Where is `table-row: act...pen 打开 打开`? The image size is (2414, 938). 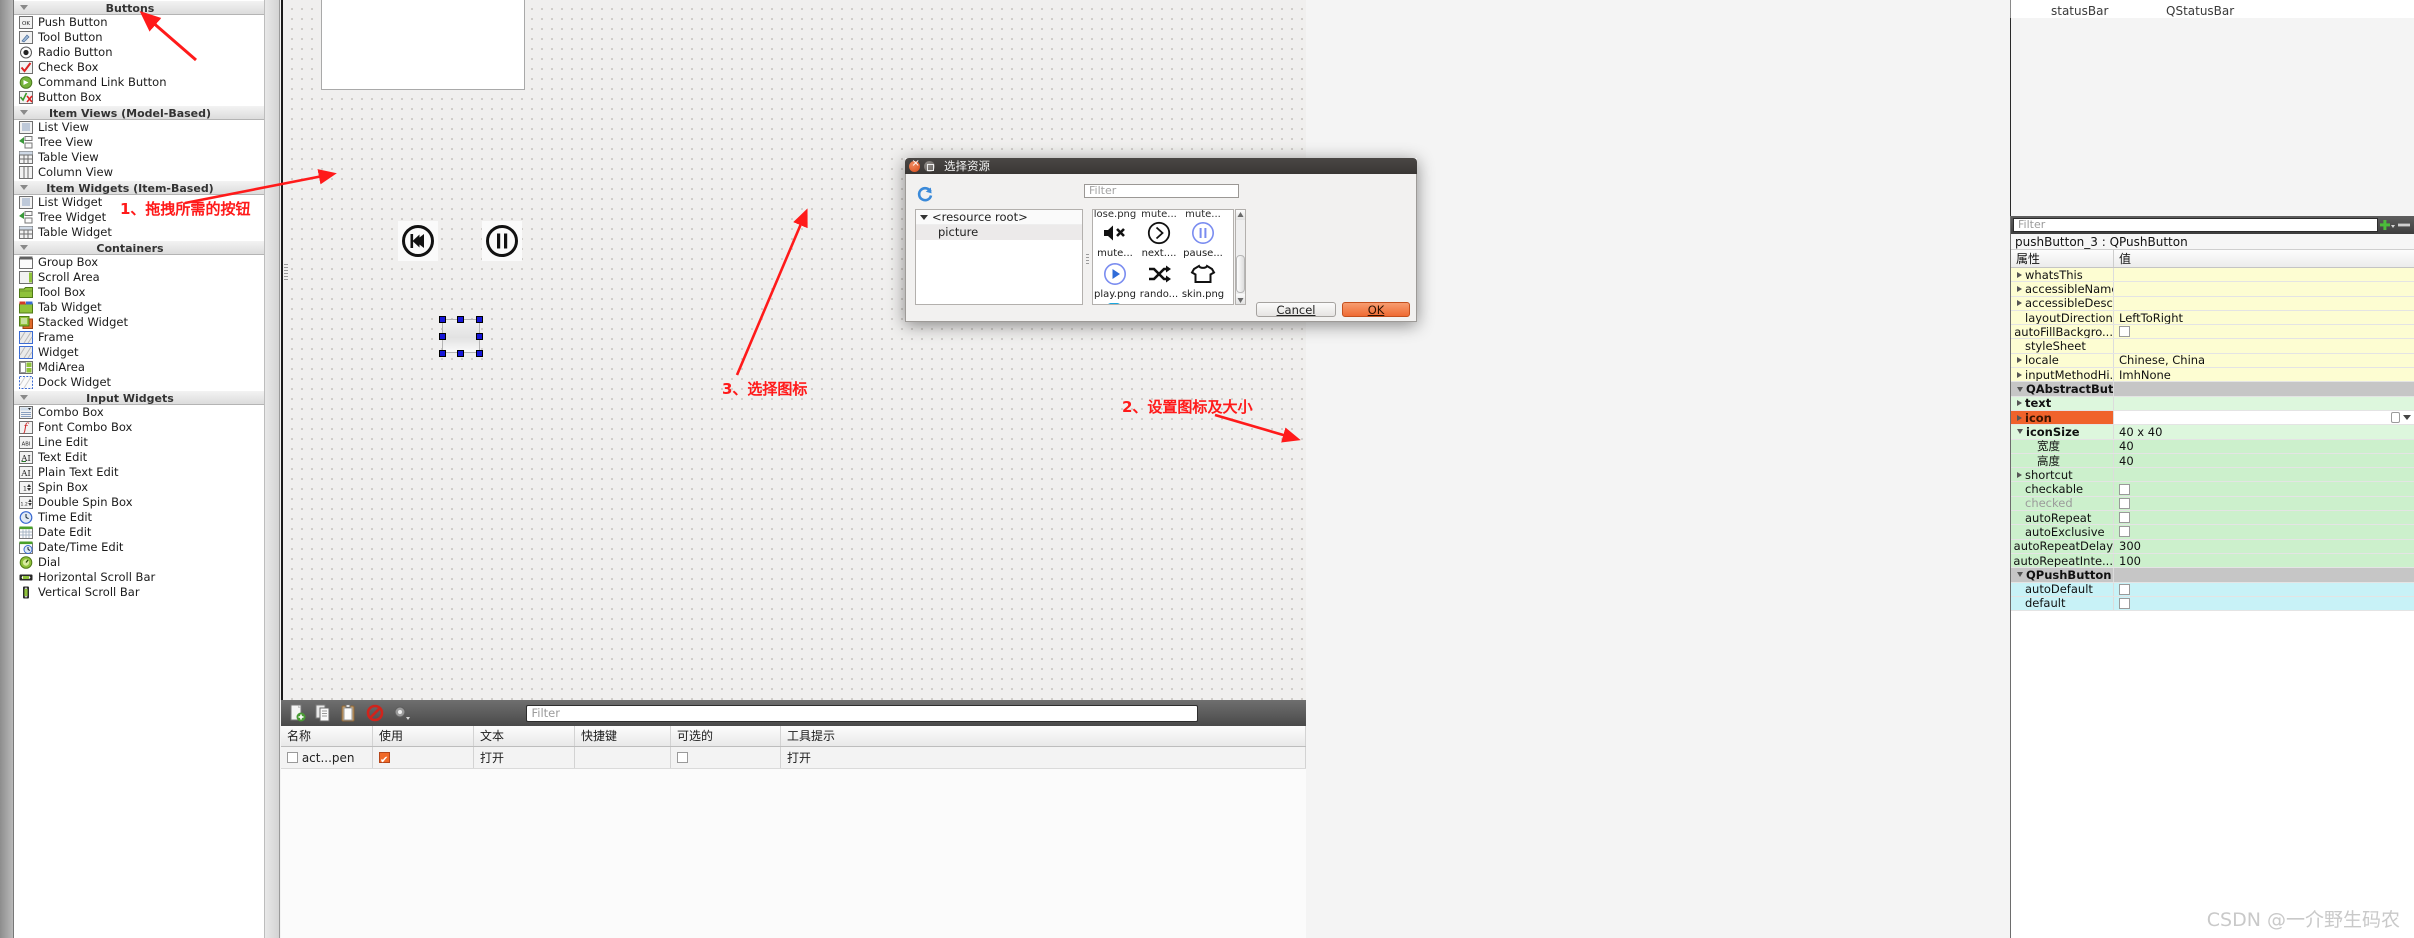 table-row: act...pen 打开 打开 is located at coordinates (793, 758).